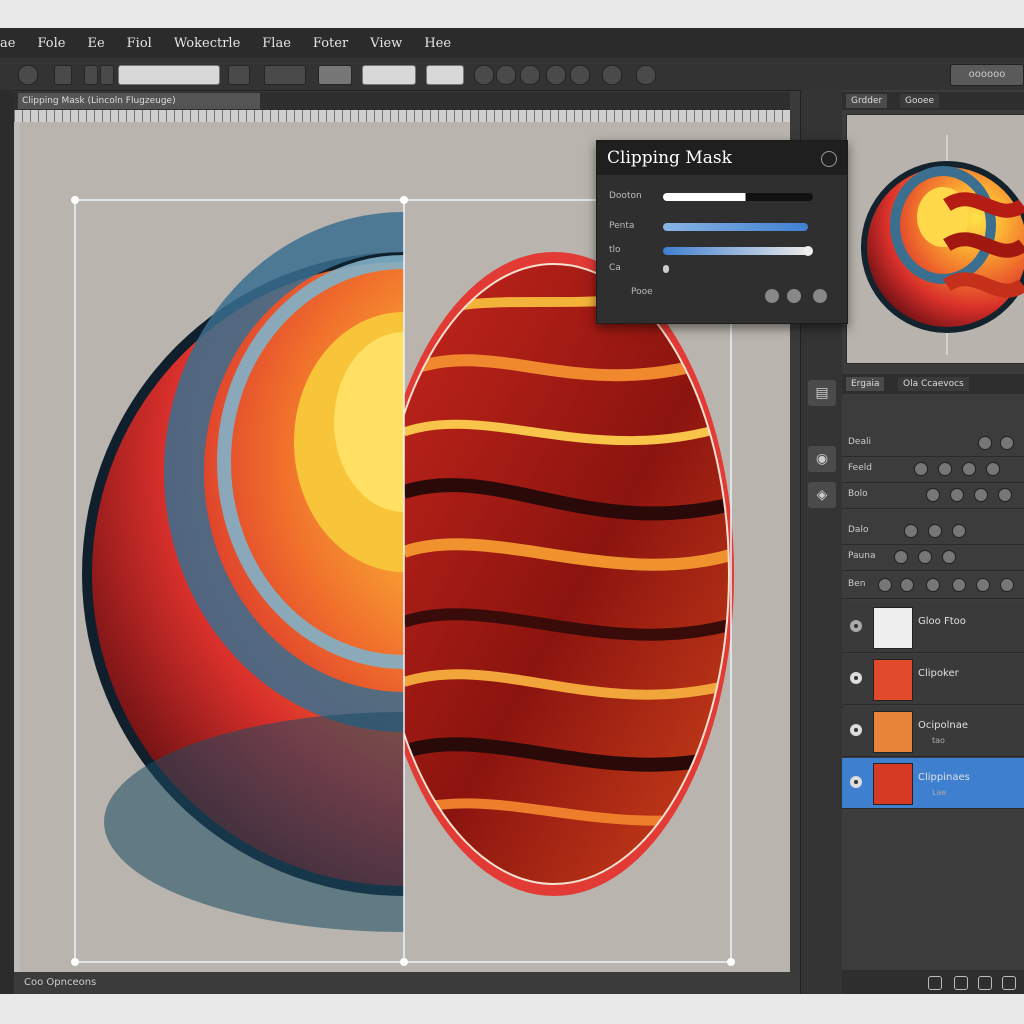 This screenshot has width=1024, height=1024. Describe the element at coordinates (859, 442) in the screenshot. I see `blend-label: Deali` at that location.